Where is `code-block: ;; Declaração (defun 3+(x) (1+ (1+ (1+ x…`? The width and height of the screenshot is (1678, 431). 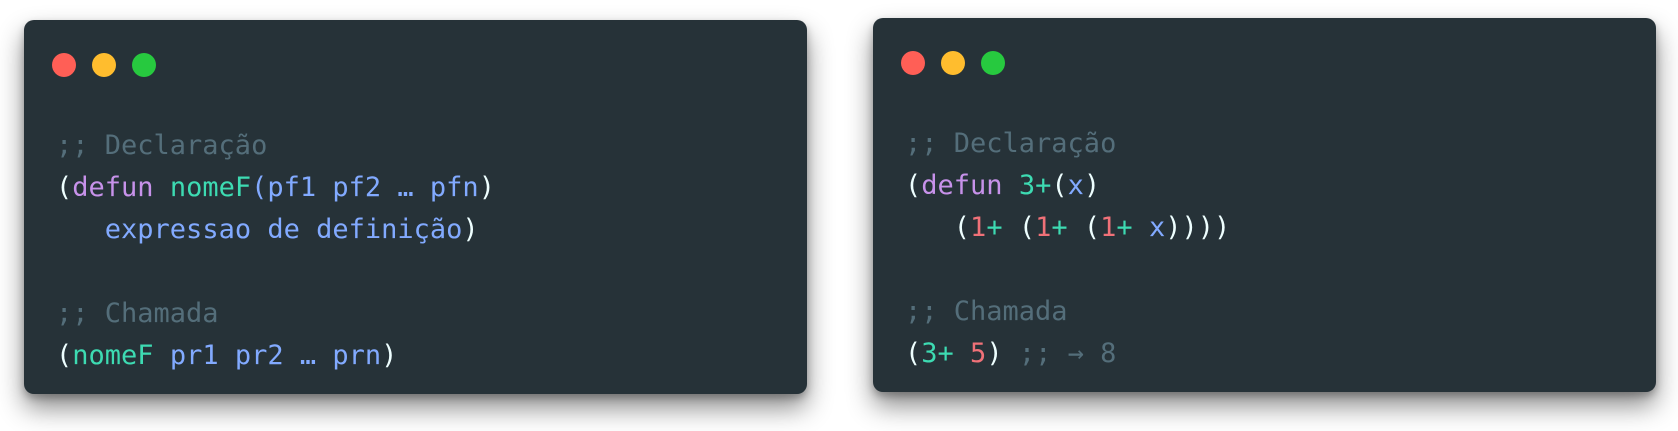 code-block: ;; Declaração (defun 3+(x) (1+ (1+ (1+ x… is located at coordinates (1067, 249).